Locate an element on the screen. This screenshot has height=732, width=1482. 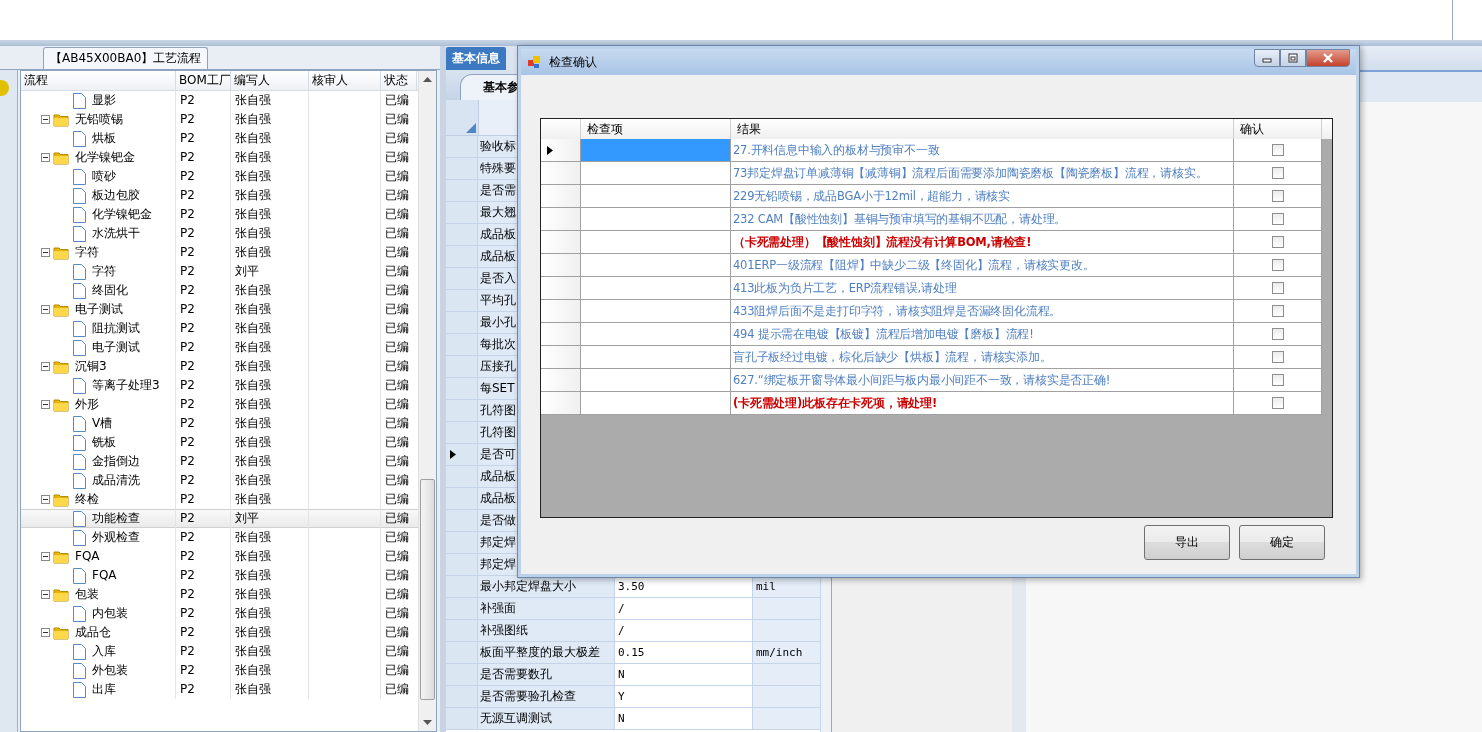
result-cell: 229无铅喷锡，成品BGA小于12mil，超能力，请核实 is located at coordinates (982, 196).